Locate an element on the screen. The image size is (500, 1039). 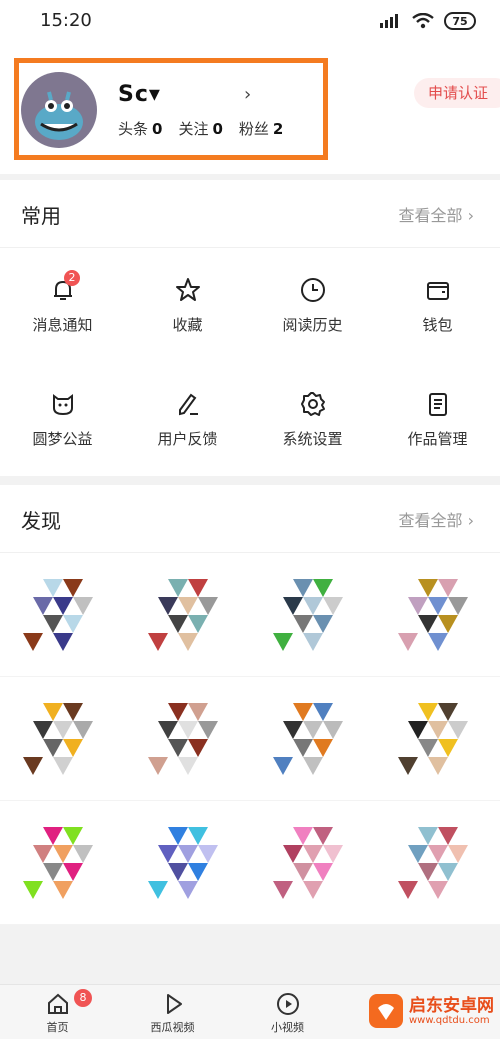
item-label: 阅读历史 is located at coordinates (312, 325).